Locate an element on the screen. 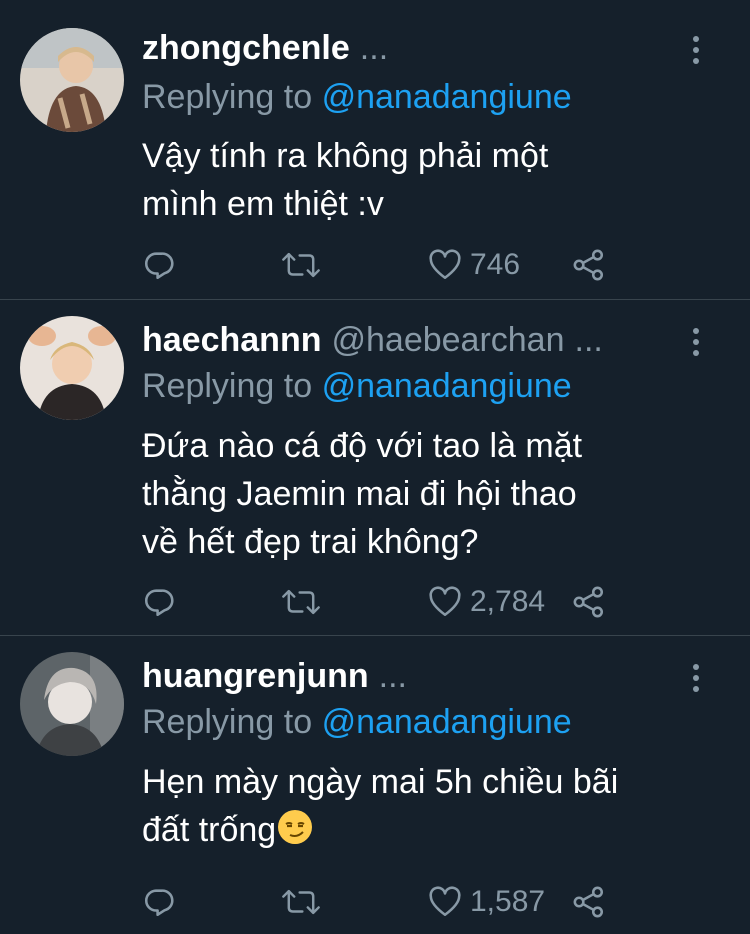  tweet-text: Hẹn mày ngày mai 5h chiều bãi đất trống is located at coordinates (437, 806).